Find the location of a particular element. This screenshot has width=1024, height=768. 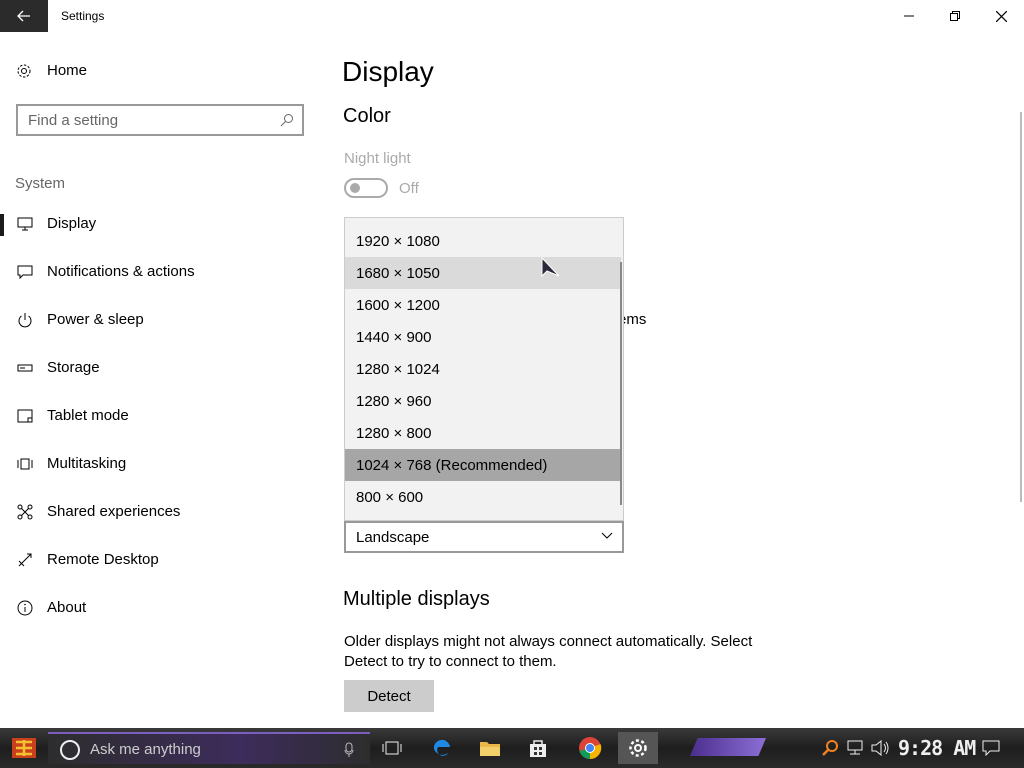

network-icon is located at coordinates (855, 748).